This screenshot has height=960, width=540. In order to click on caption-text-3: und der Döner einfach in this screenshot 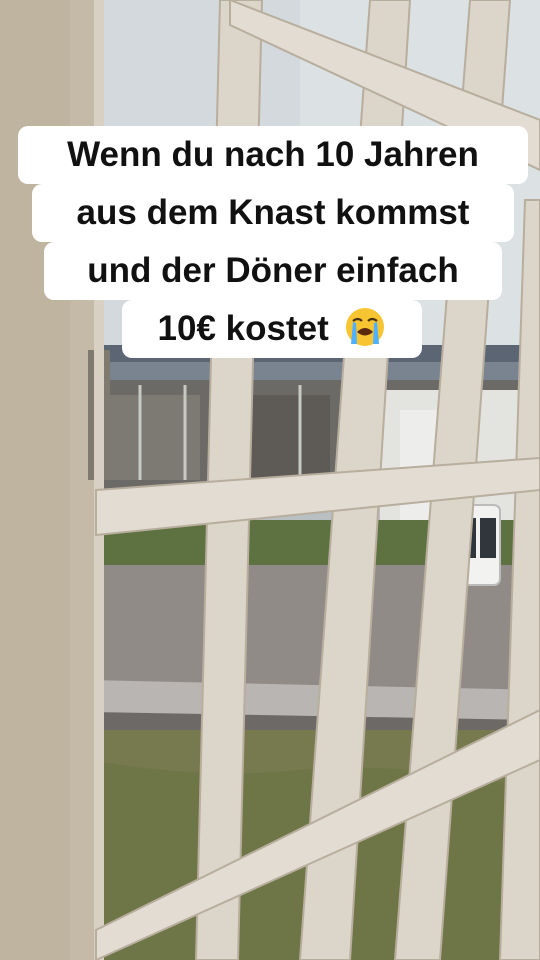, I will do `click(273, 270)`.